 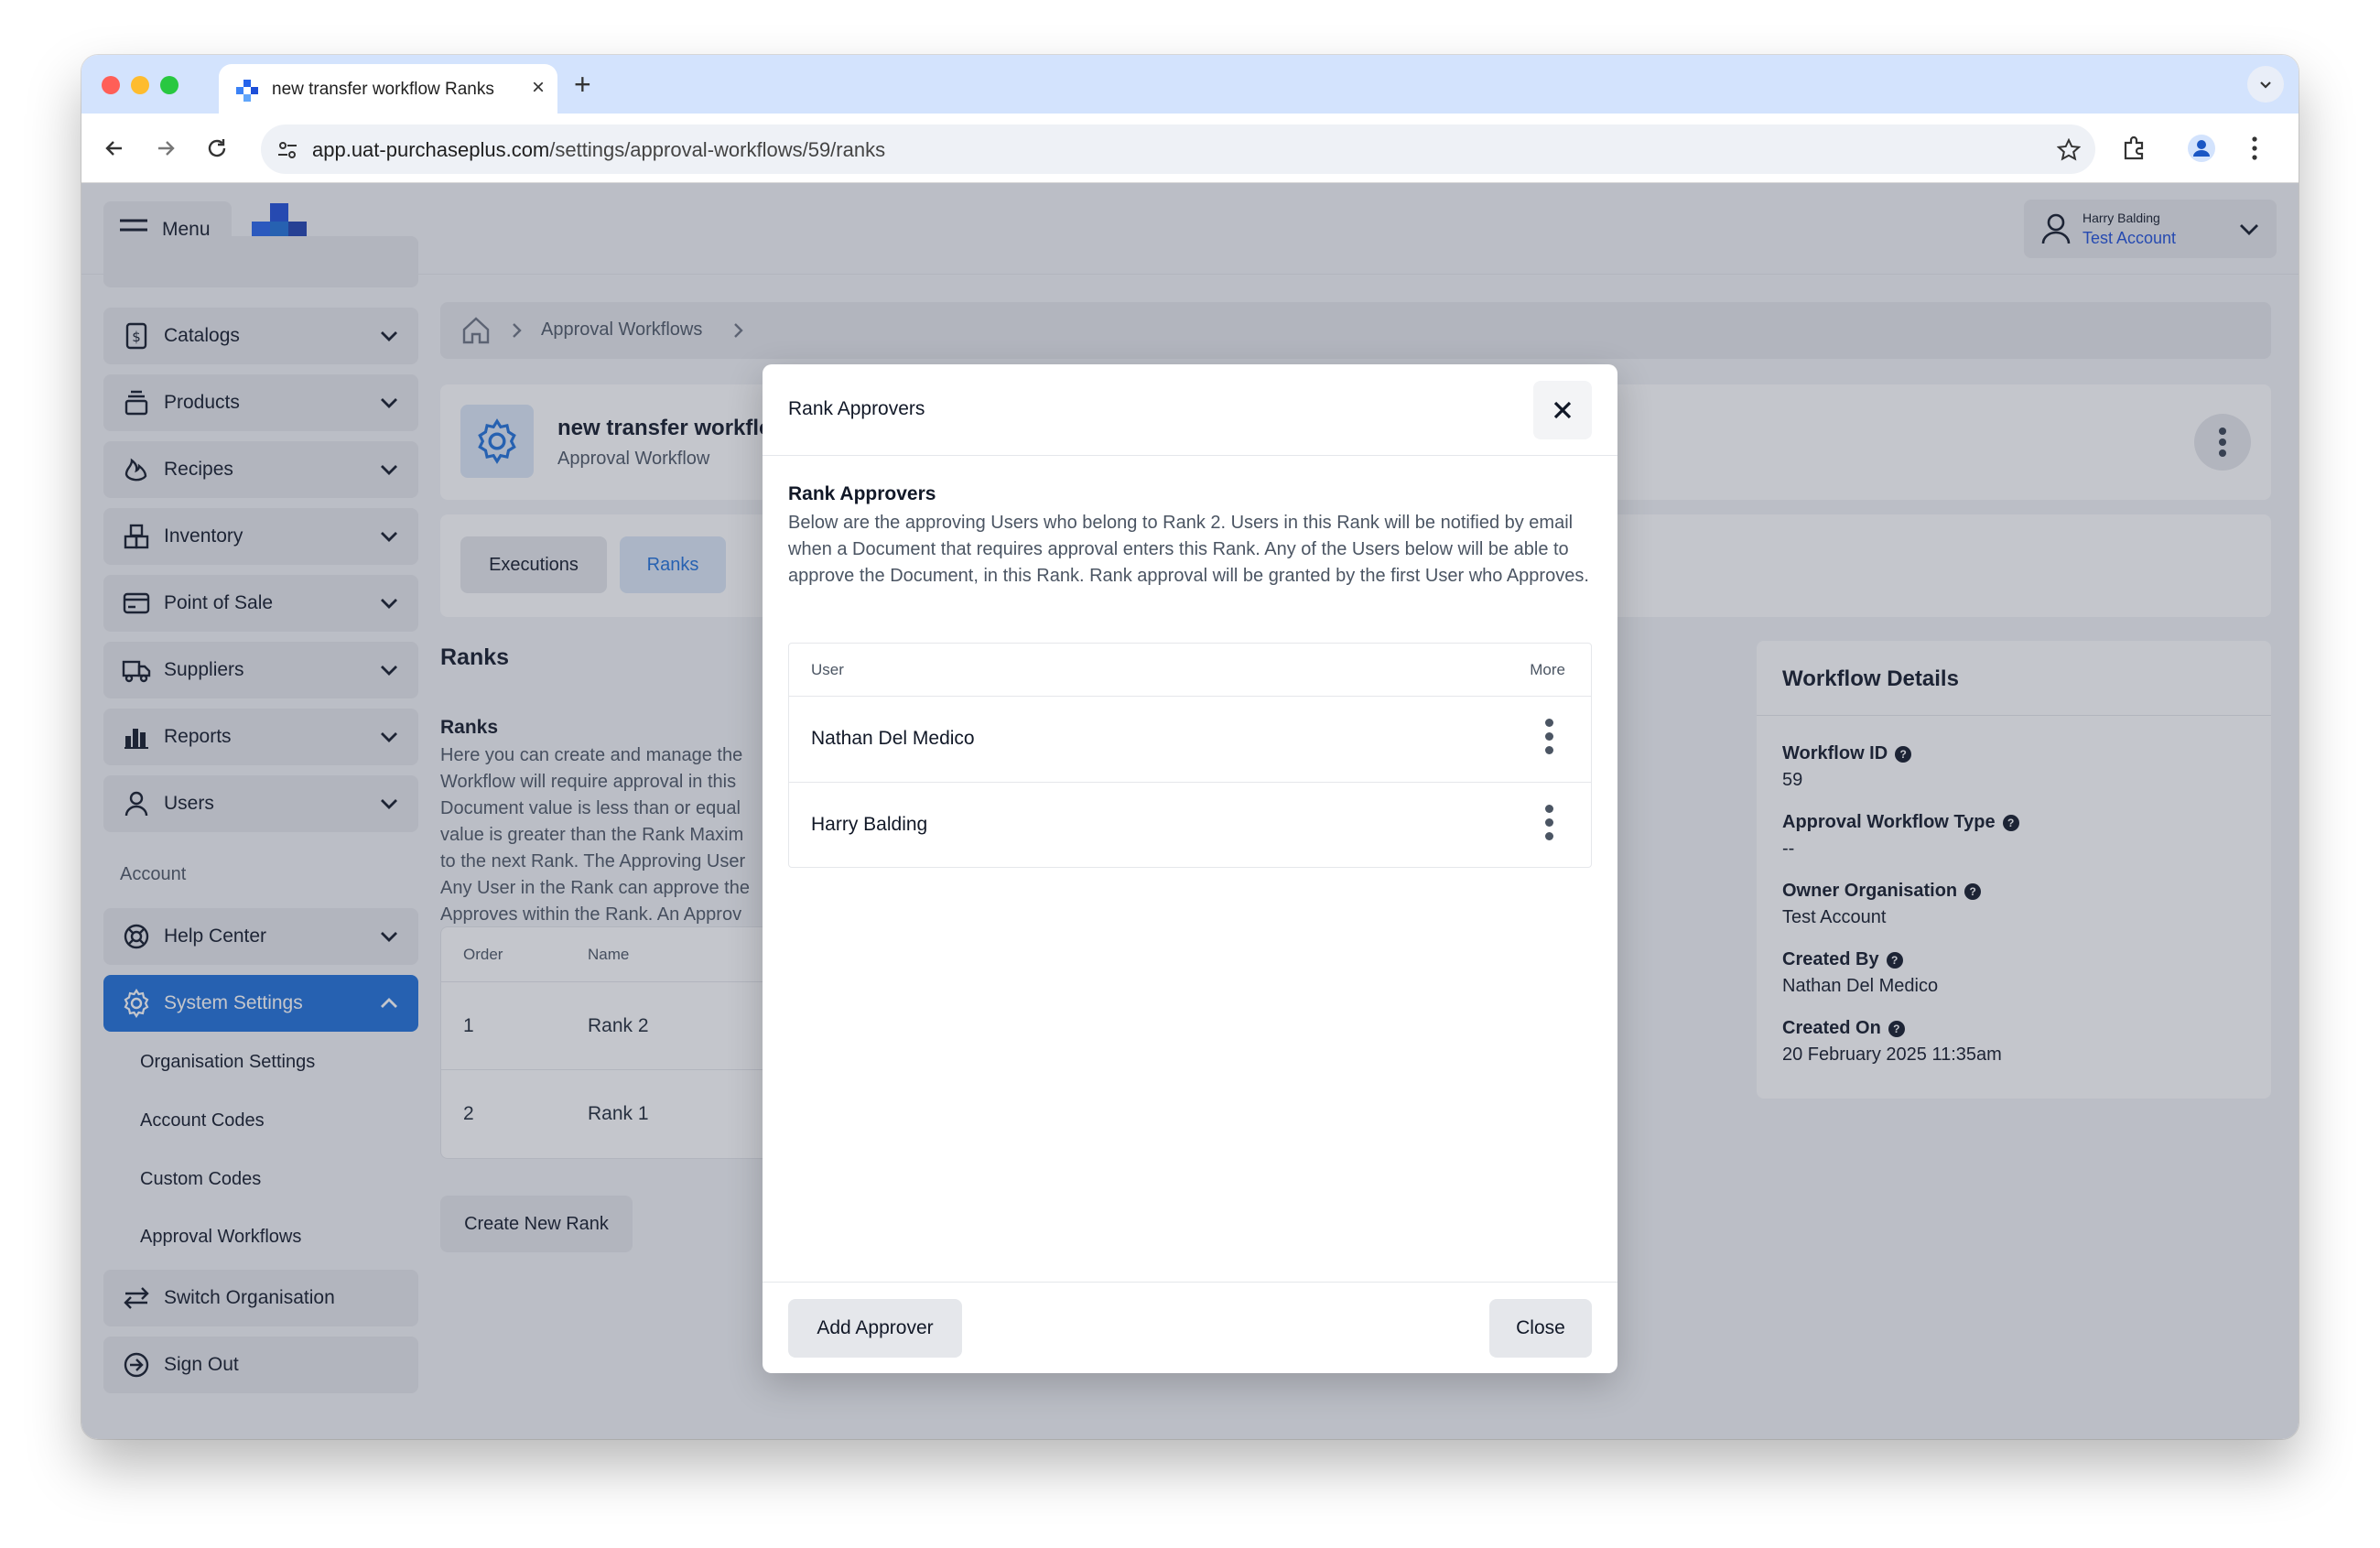 I want to click on arrow-right-icon, so click(x=166, y=148).